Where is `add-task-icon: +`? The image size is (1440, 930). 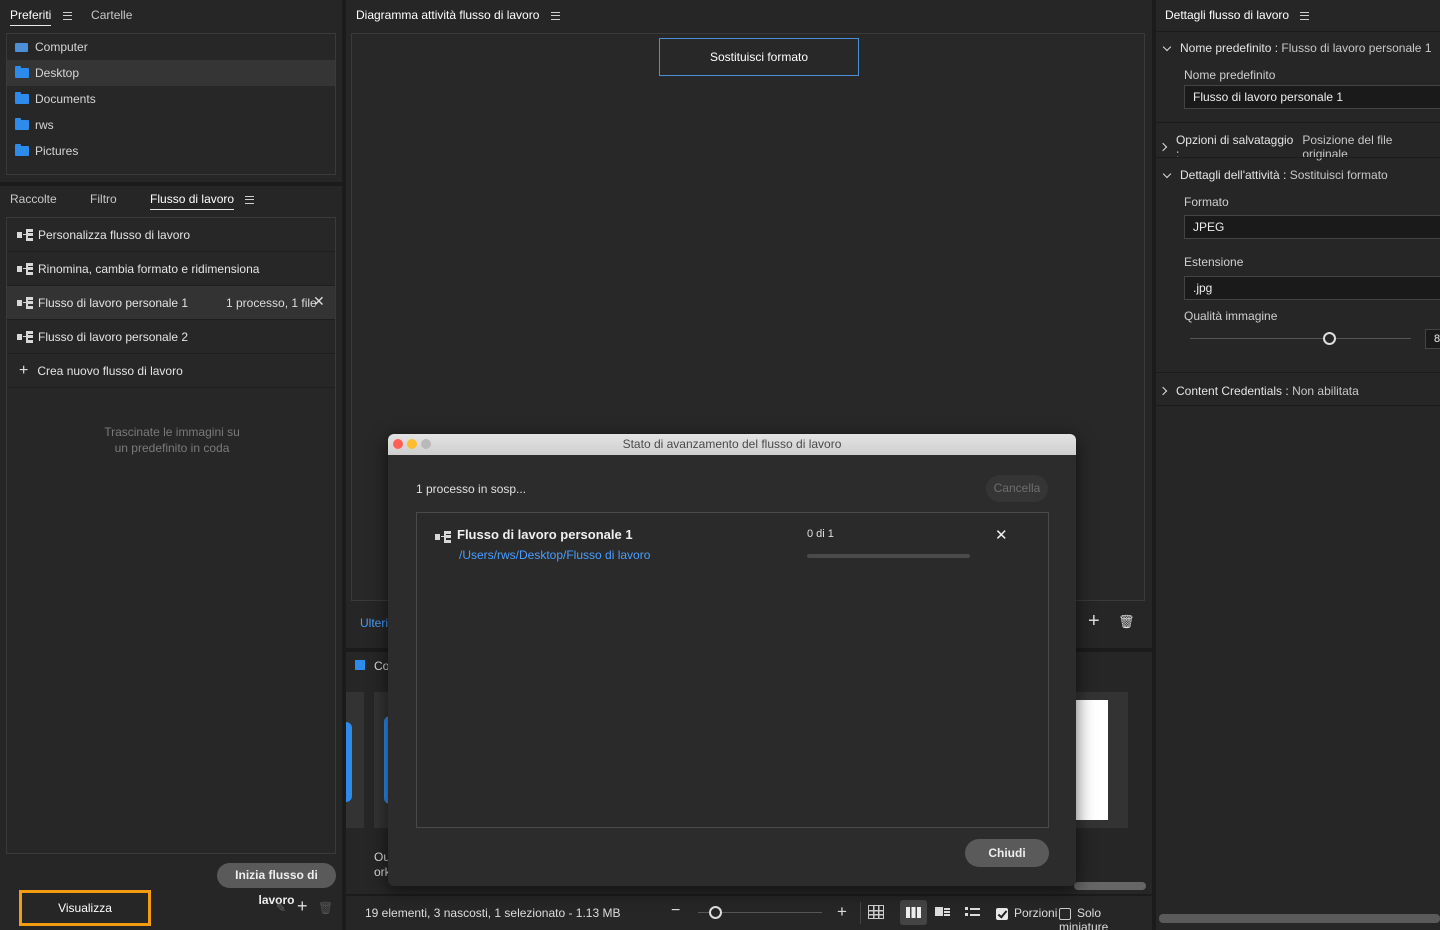 add-task-icon: + is located at coordinates (1094, 621).